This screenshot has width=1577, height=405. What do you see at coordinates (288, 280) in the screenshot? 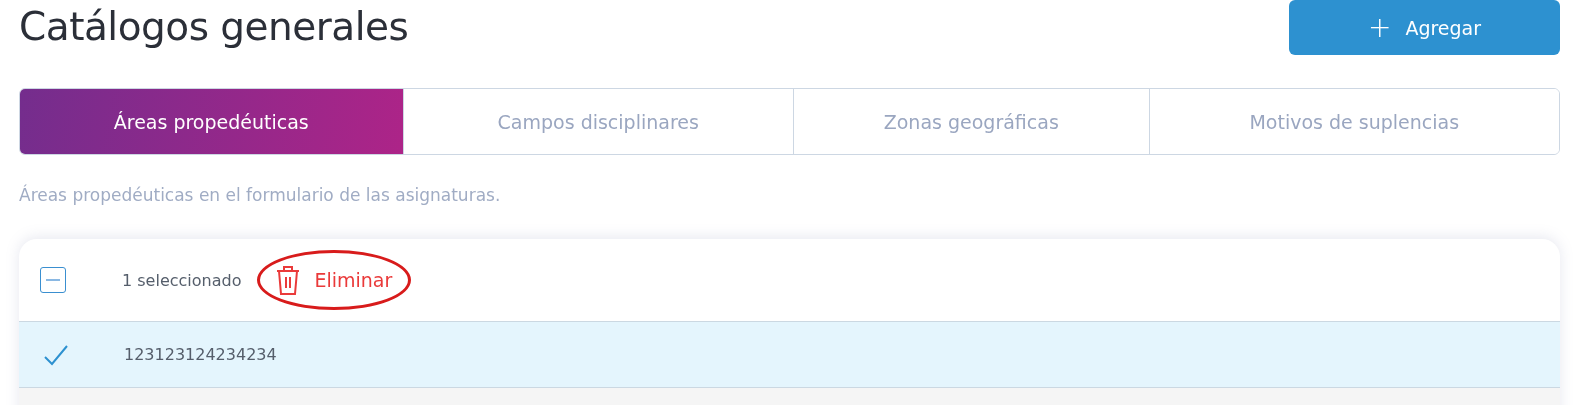
I see `trash-icon` at bounding box center [288, 280].